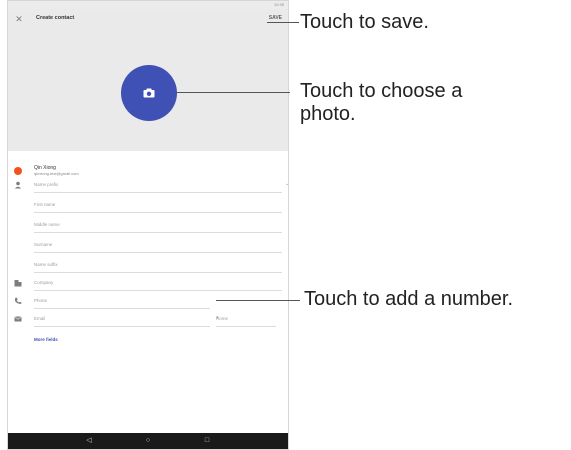 Image resolution: width=571 pixels, height=450 pixels. Describe the element at coordinates (286, 184) in the screenshot. I see `expand-icon: ⌄` at that location.